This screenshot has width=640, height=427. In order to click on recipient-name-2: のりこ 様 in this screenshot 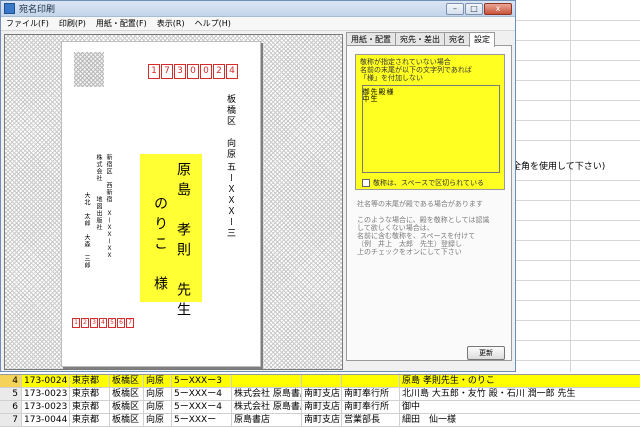, I will do `click(160, 246)`.